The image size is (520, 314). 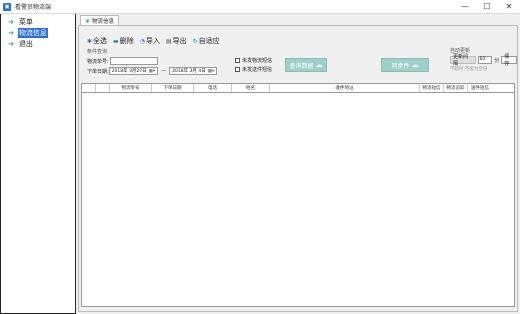 I want to click on tree-item-label: 退出, so click(x=25, y=43).